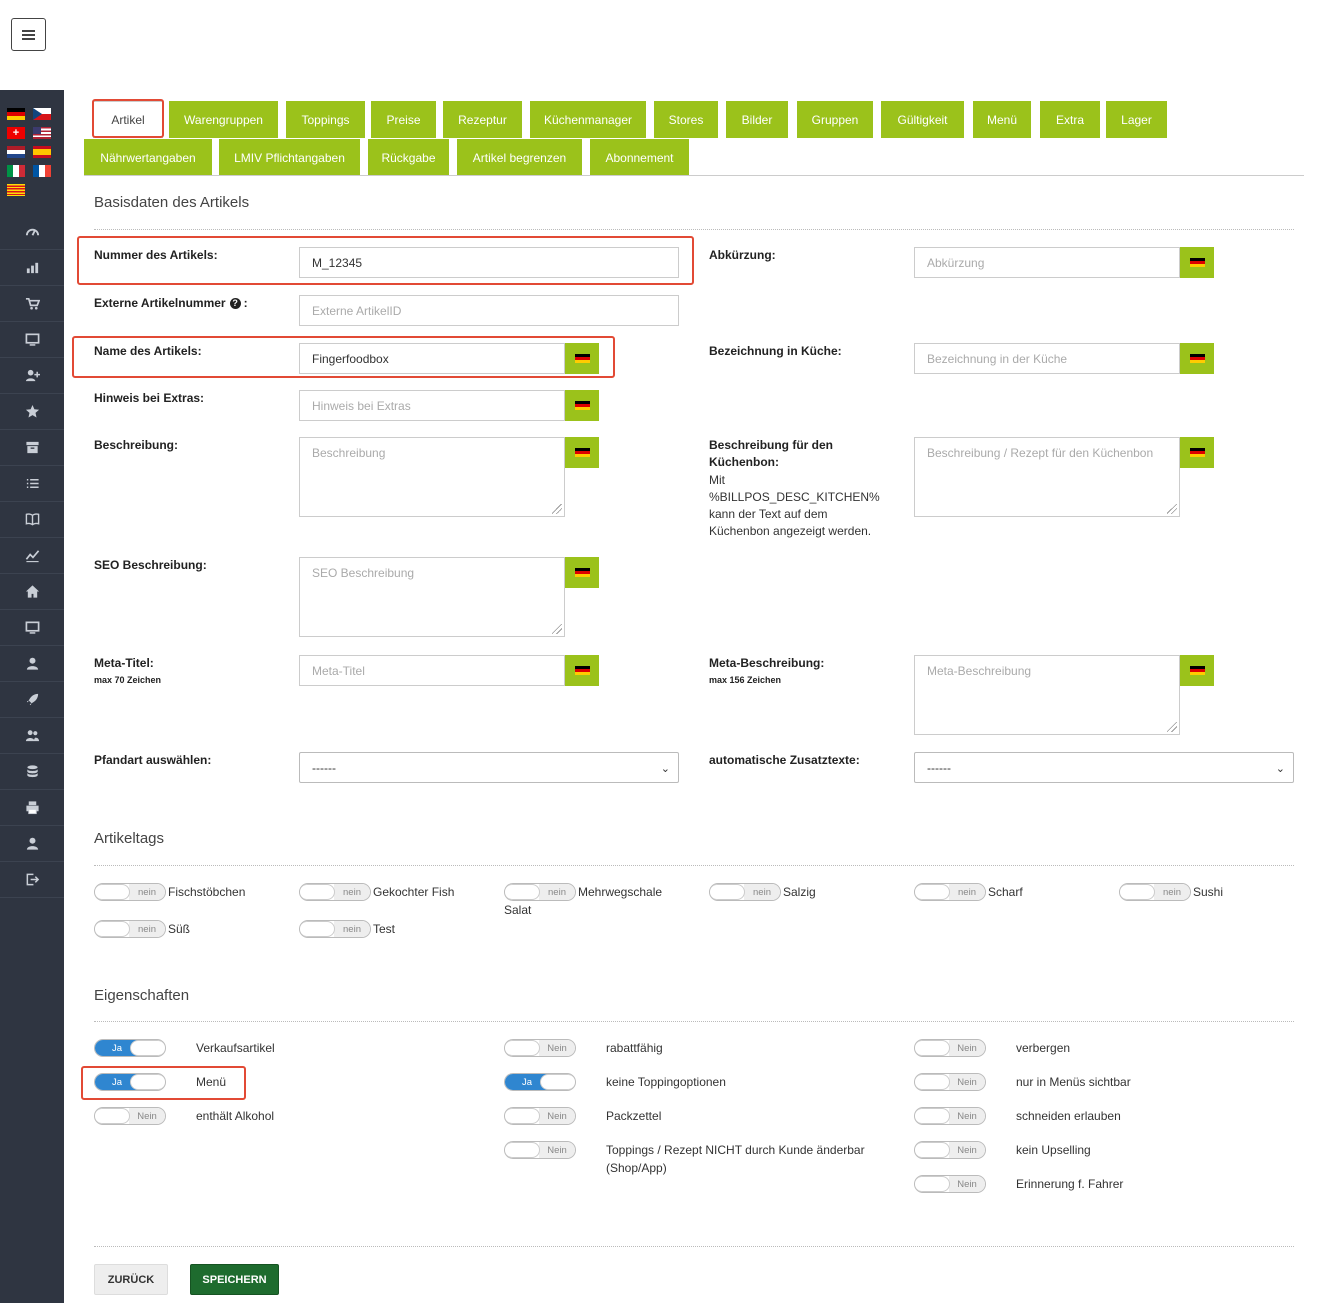 The height and width of the screenshot is (1303, 1325). Describe the element at coordinates (1047, 695) in the screenshot. I see `meta-beschreibung-textarea: Meta-Beschreibung` at that location.